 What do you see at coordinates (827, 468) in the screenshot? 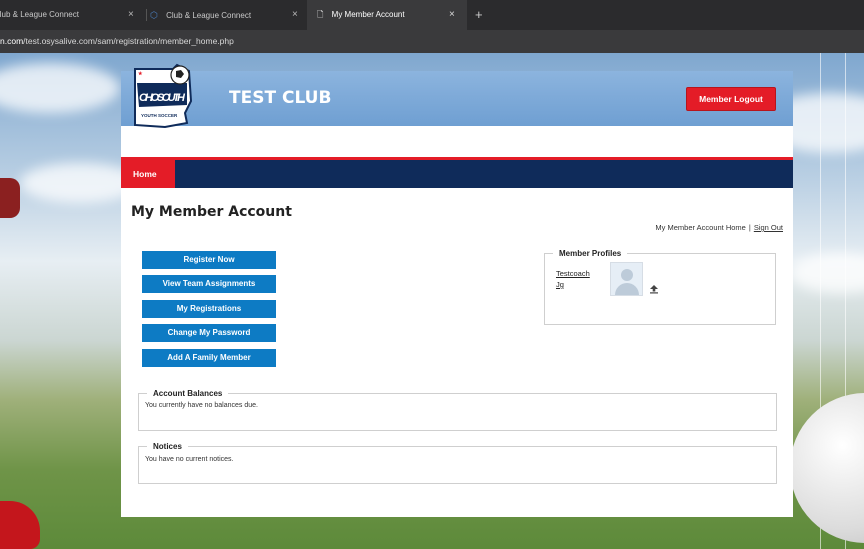
I see `soccer-ball-icon` at bounding box center [827, 468].